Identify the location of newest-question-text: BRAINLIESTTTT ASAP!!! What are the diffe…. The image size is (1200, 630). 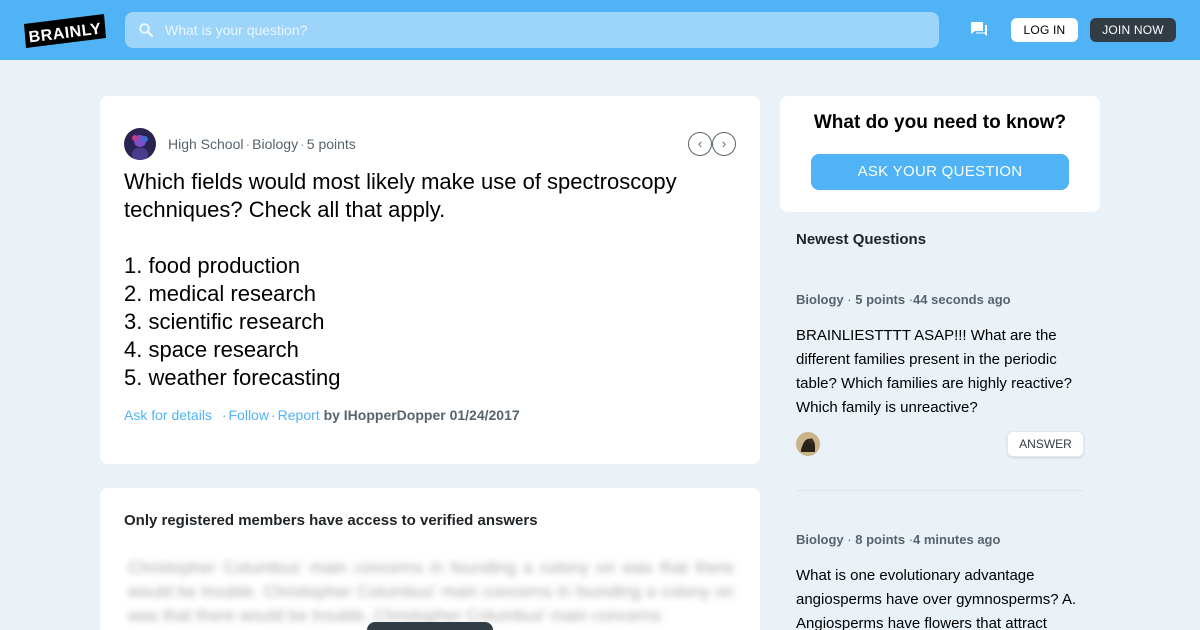
(941, 372).